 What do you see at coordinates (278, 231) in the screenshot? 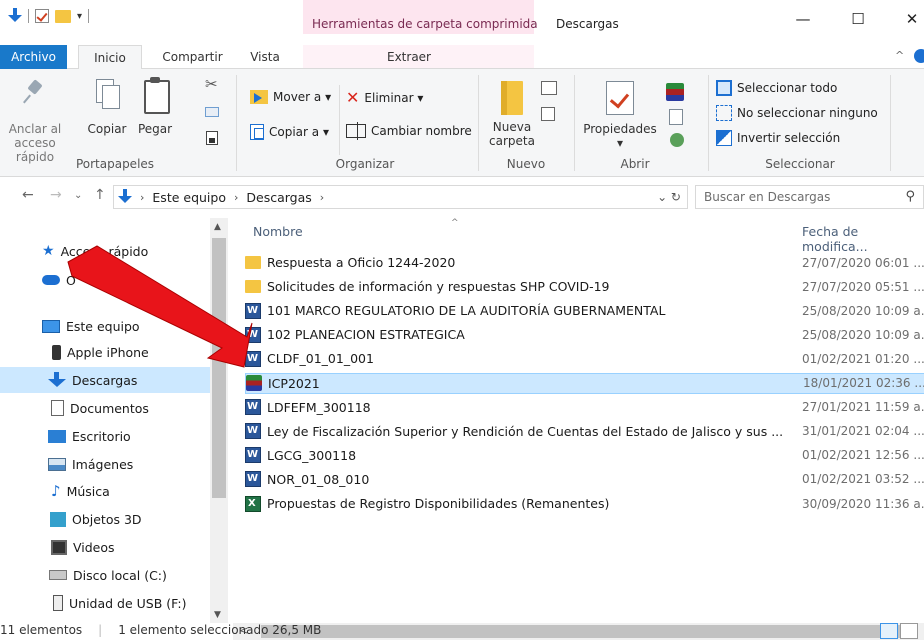
I see `column-header-name: Nombre` at bounding box center [278, 231].